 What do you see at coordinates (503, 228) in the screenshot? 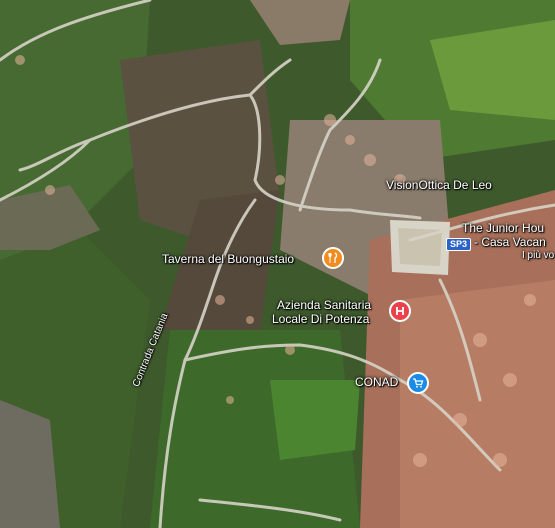
I see `label-junior-house-line1: The Junior Hou` at bounding box center [503, 228].